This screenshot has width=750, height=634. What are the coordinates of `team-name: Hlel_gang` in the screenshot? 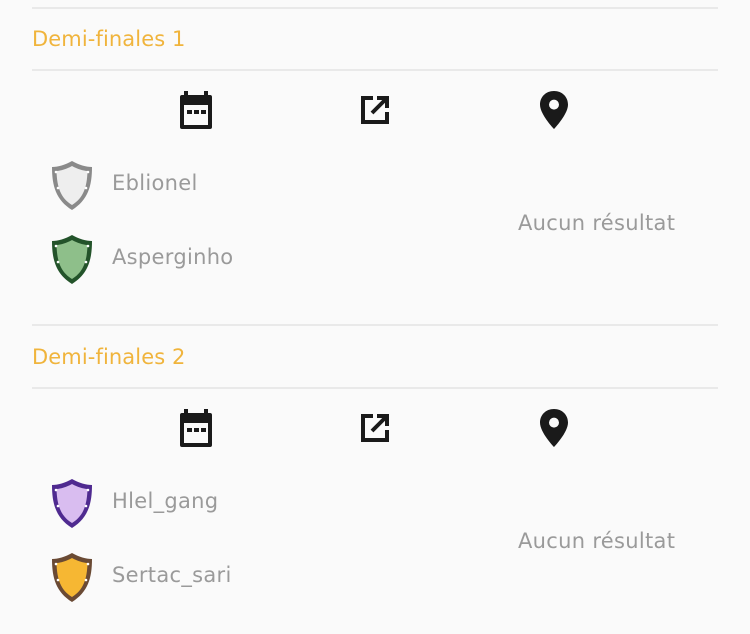 It's located at (165, 501).